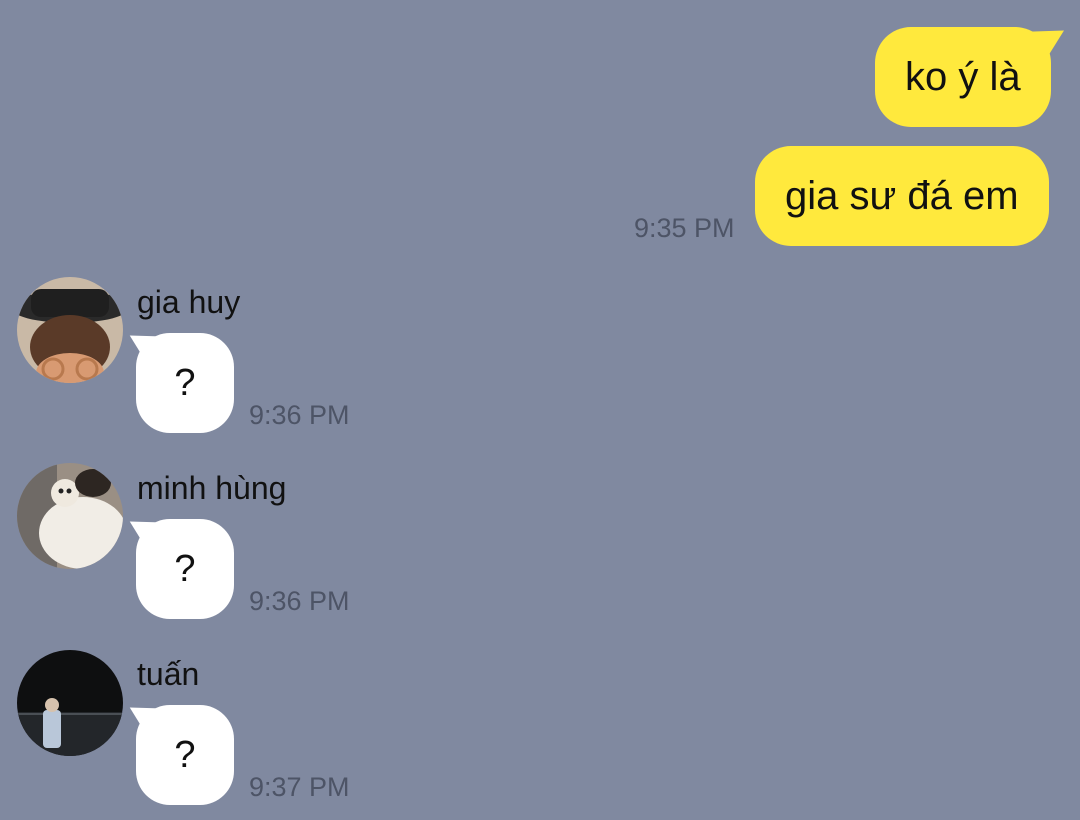 The width and height of the screenshot is (1080, 820). Describe the element at coordinates (299, 787) in the screenshot. I see `message-timestamp: 9:37 PM` at that location.